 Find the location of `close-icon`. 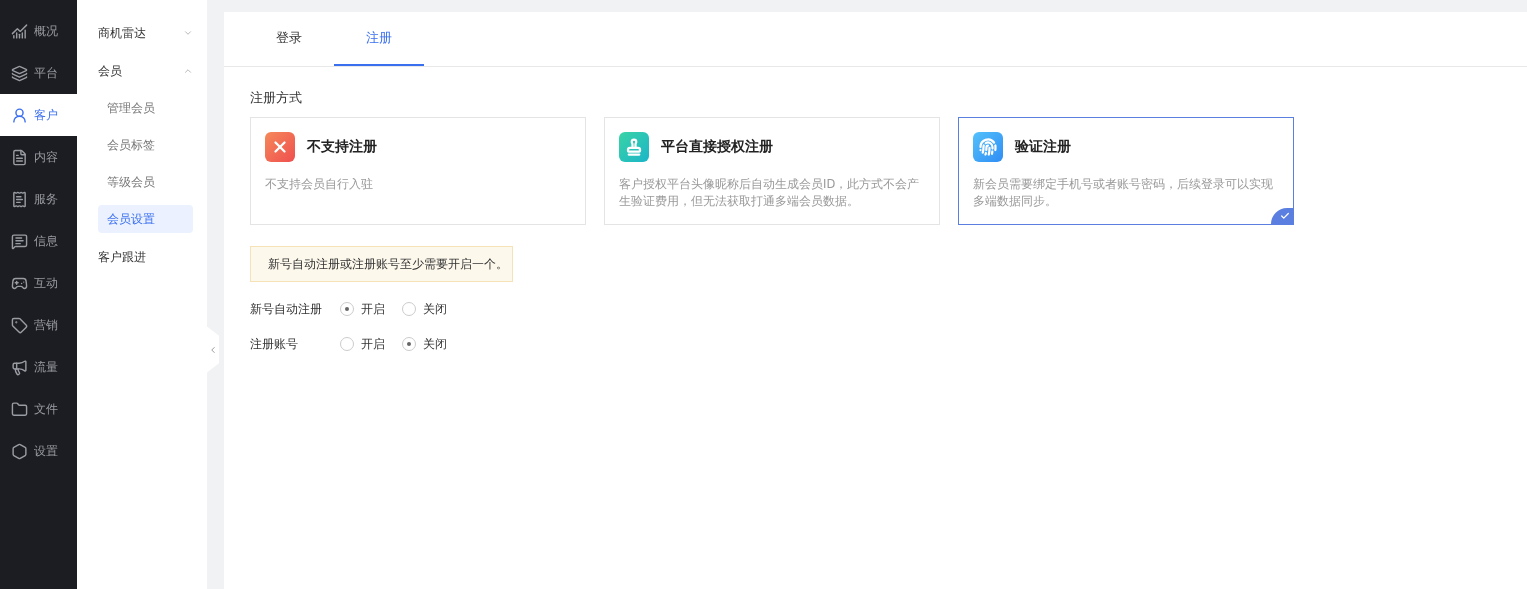

close-icon is located at coordinates (280, 147).